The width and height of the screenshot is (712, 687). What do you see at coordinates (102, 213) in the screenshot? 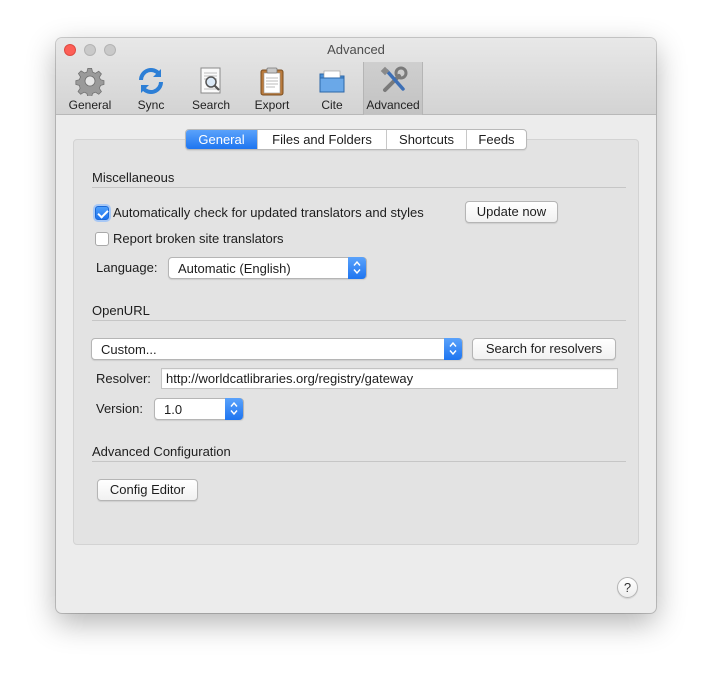
I see `auto-check-translators-checkbox` at bounding box center [102, 213].